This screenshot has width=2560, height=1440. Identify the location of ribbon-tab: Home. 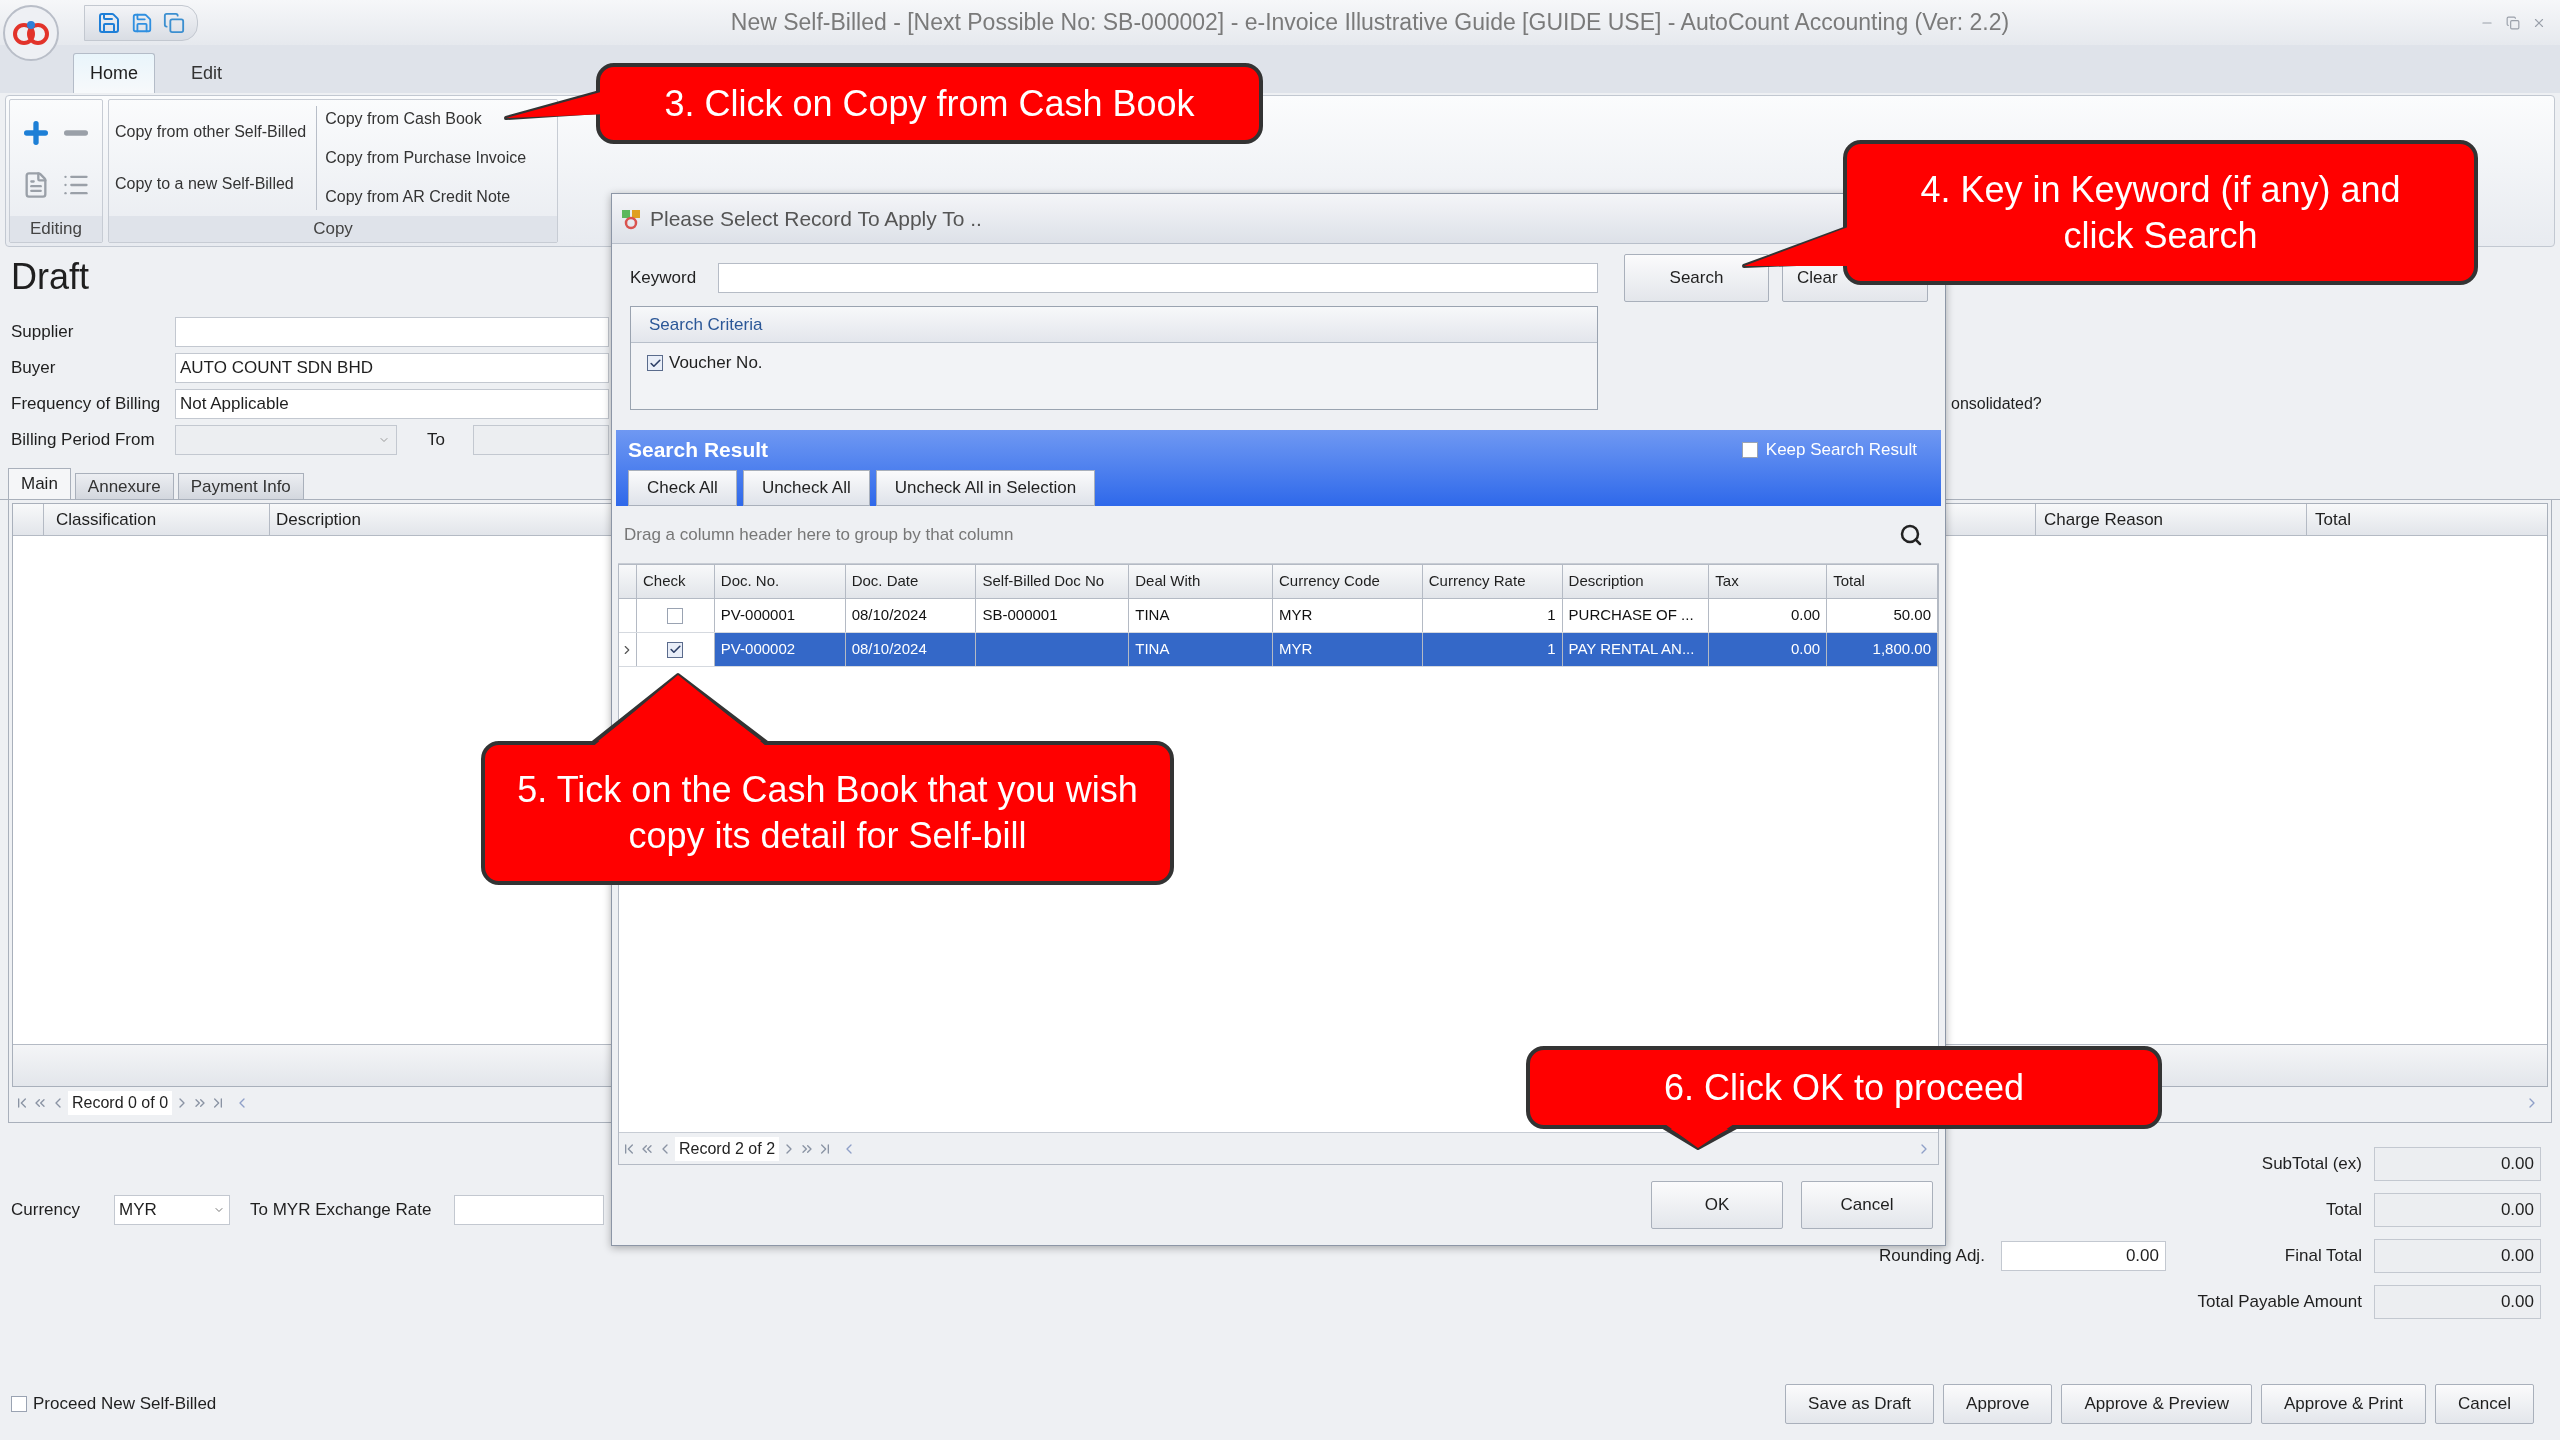
(114, 73).